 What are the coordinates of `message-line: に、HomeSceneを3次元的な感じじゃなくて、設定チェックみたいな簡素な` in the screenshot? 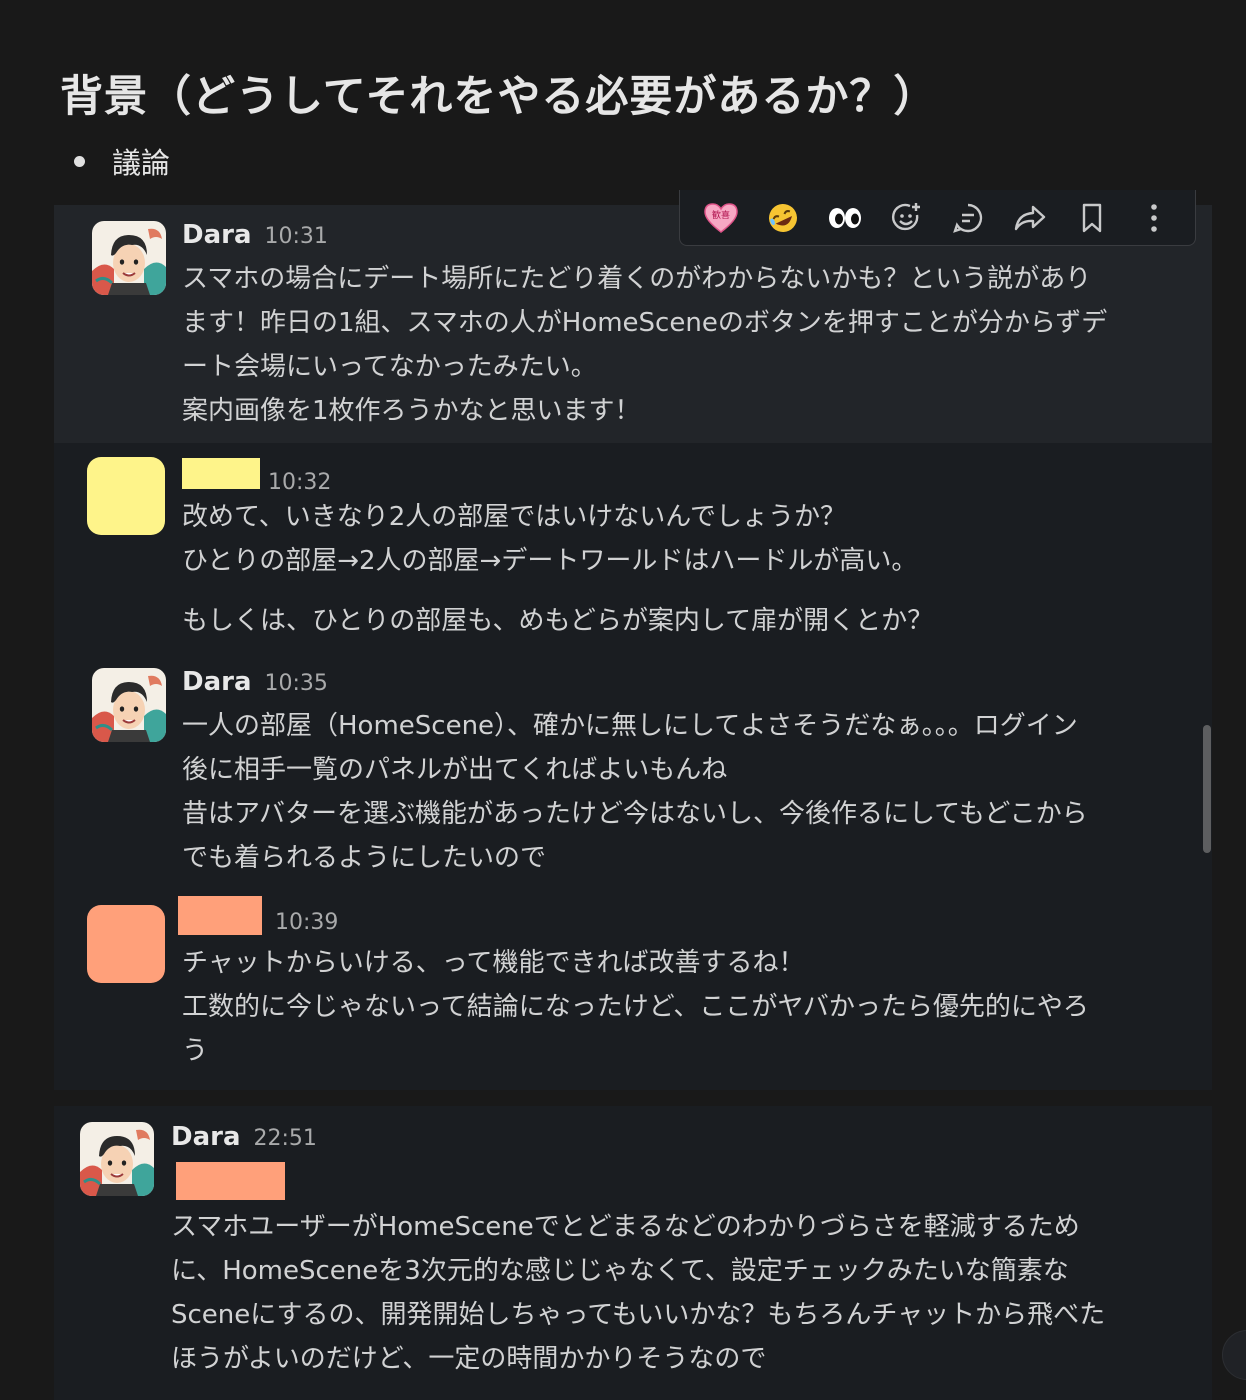 It's located at (620, 1271).